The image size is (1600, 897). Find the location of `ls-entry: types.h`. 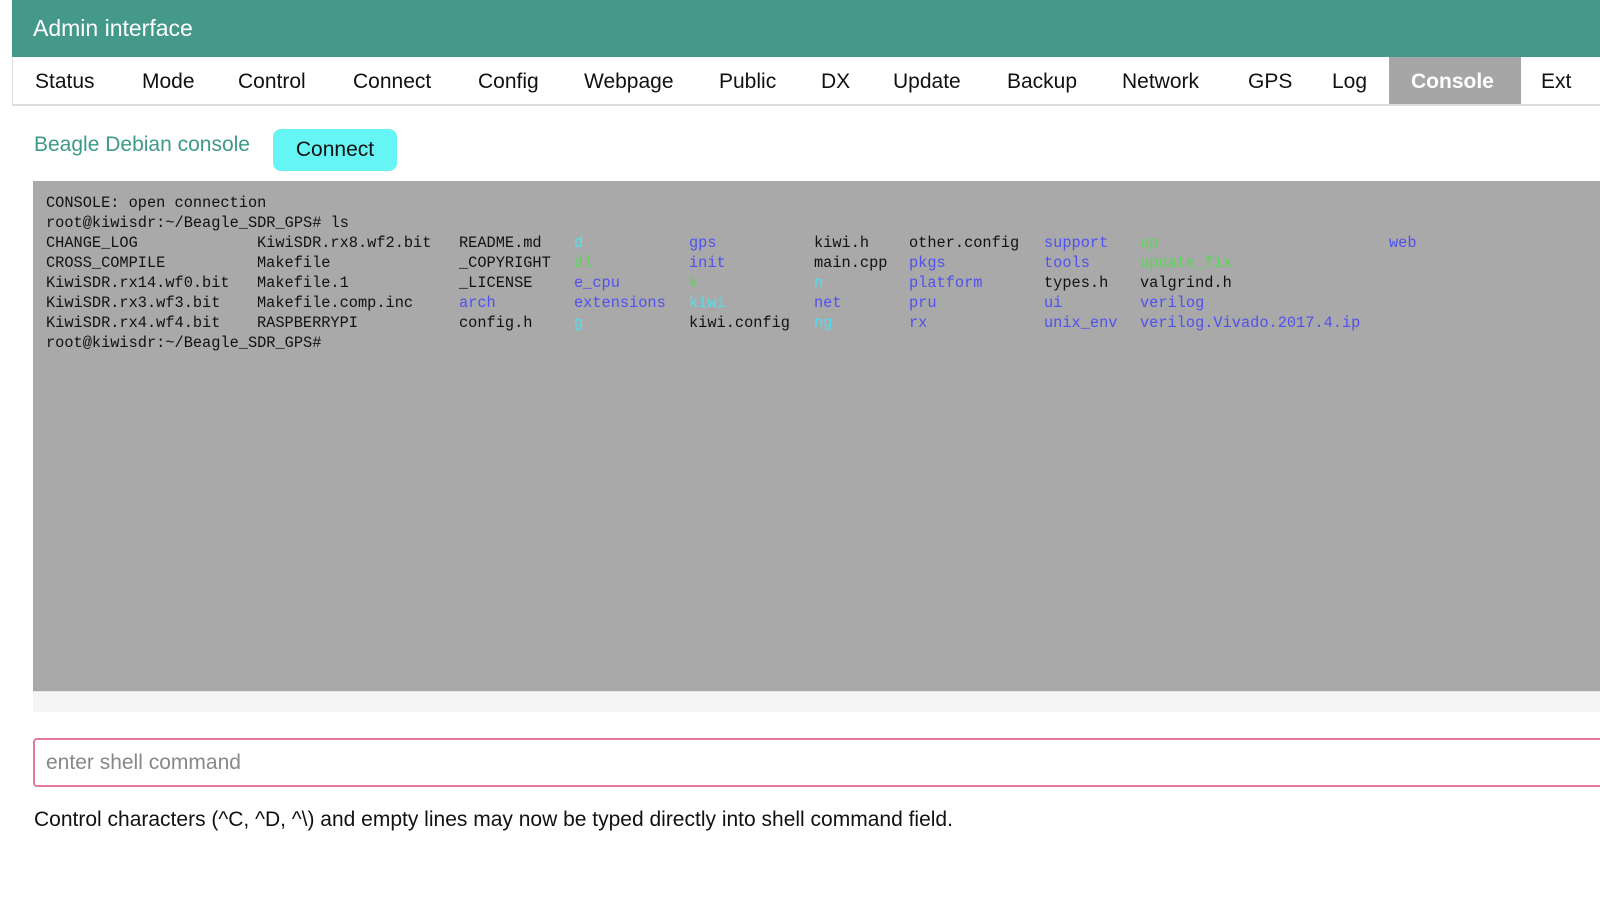

ls-entry: types.h is located at coordinates (1076, 283).